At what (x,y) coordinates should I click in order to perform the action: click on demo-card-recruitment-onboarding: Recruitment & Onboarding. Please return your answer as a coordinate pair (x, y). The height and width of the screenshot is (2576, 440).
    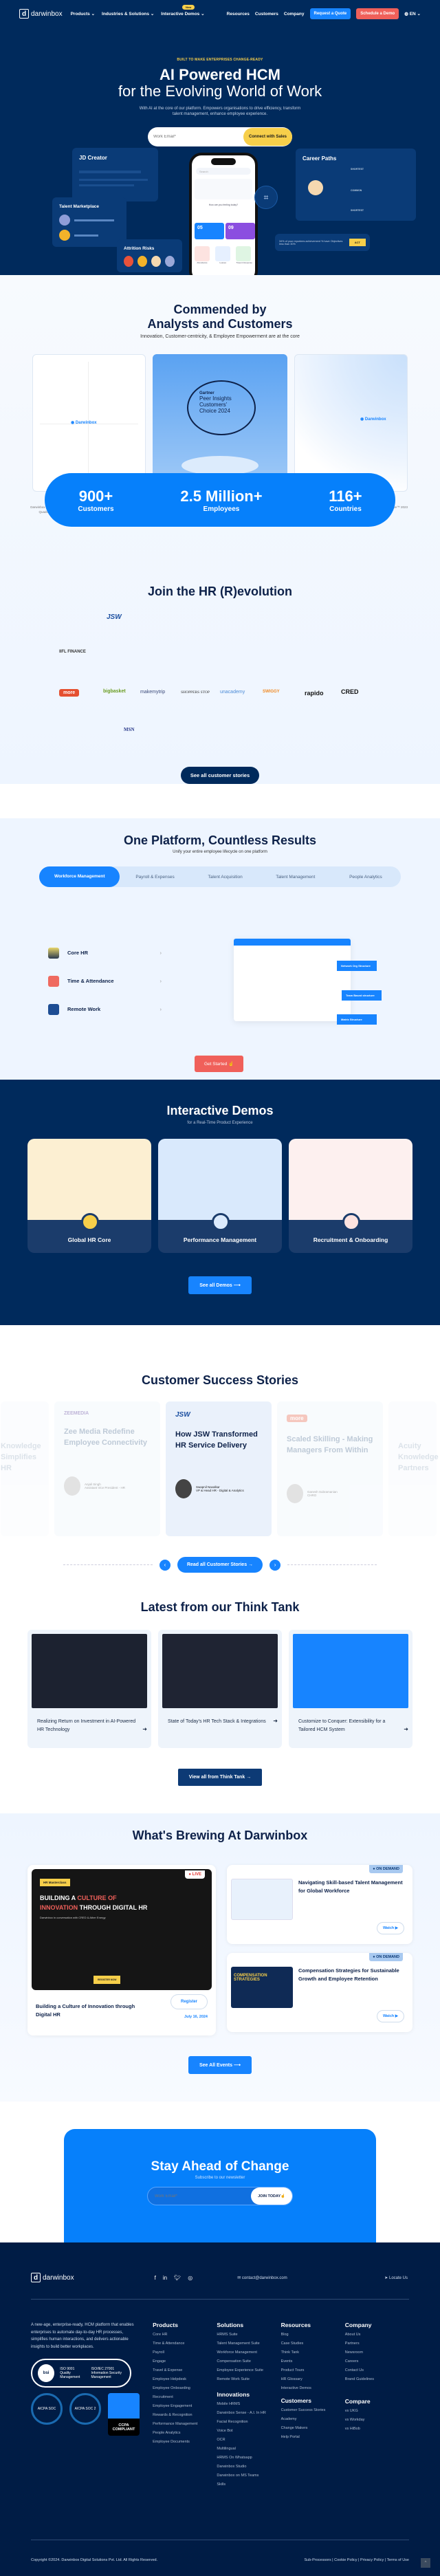
    Looking at the image, I should click on (350, 1196).